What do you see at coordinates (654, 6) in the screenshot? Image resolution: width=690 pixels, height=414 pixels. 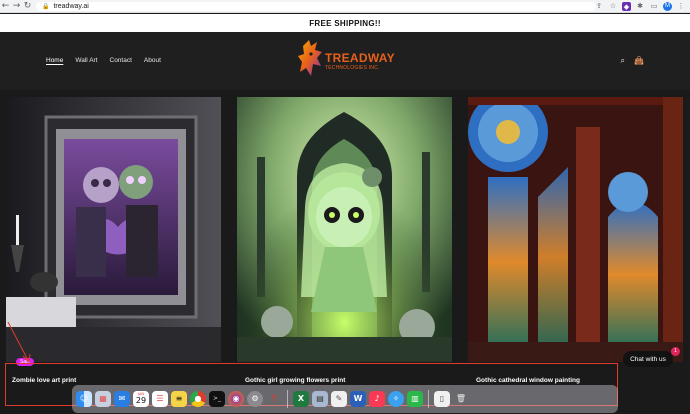 I see `sidebar-icon: ▭` at bounding box center [654, 6].